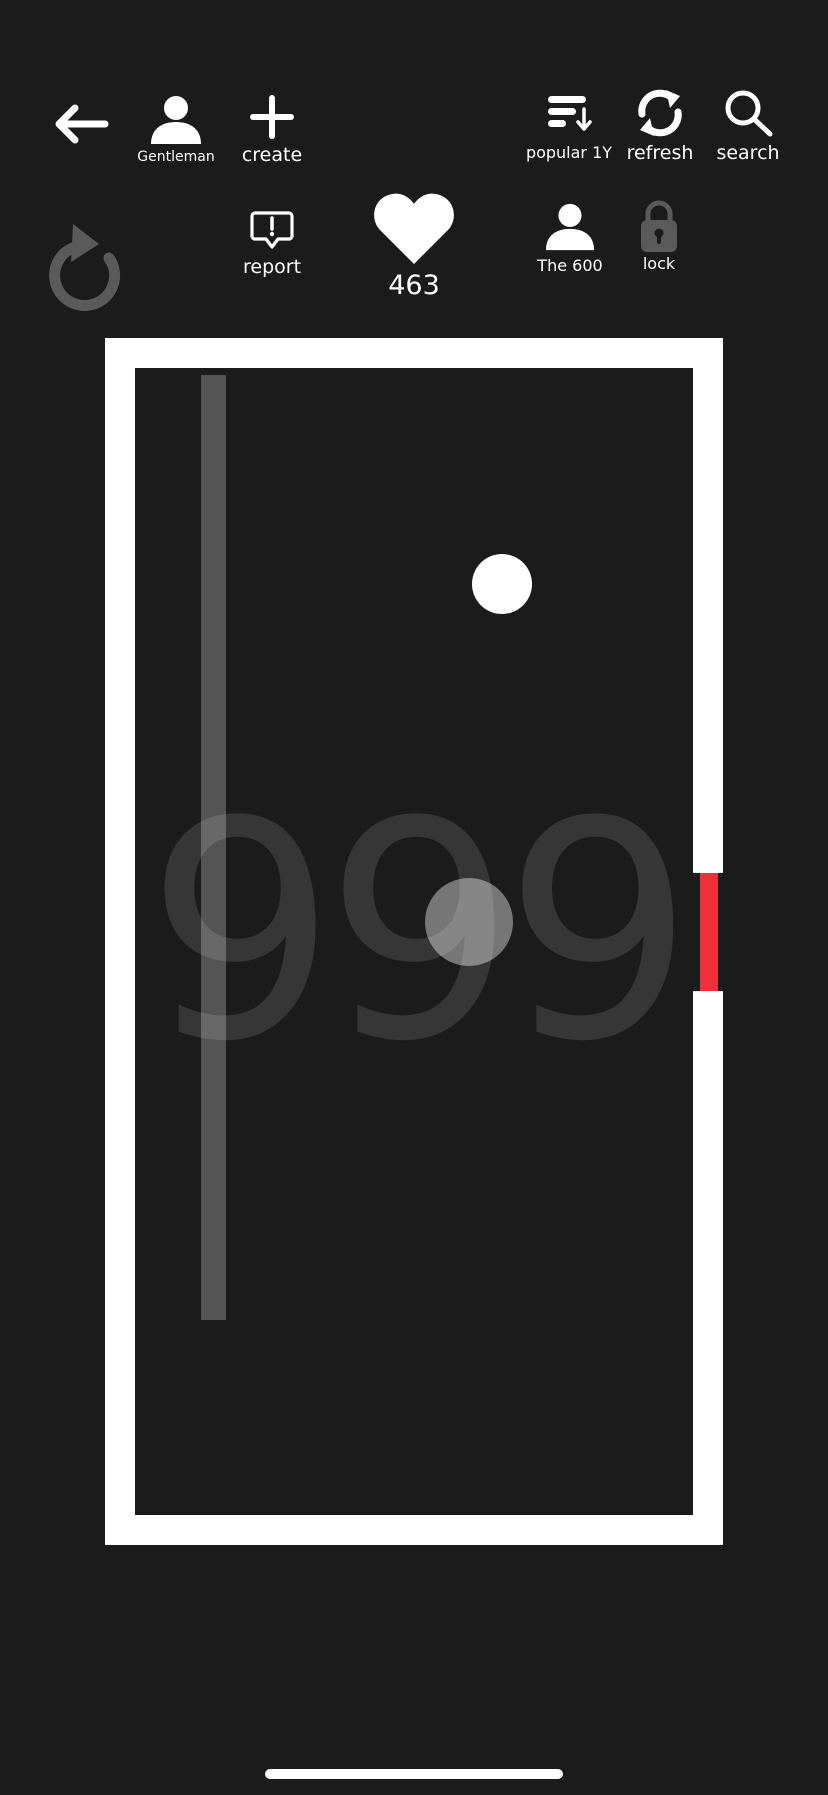 Image resolution: width=828 pixels, height=1795 pixels. Describe the element at coordinates (748, 153) in the screenshot. I see `search-label: search` at that location.